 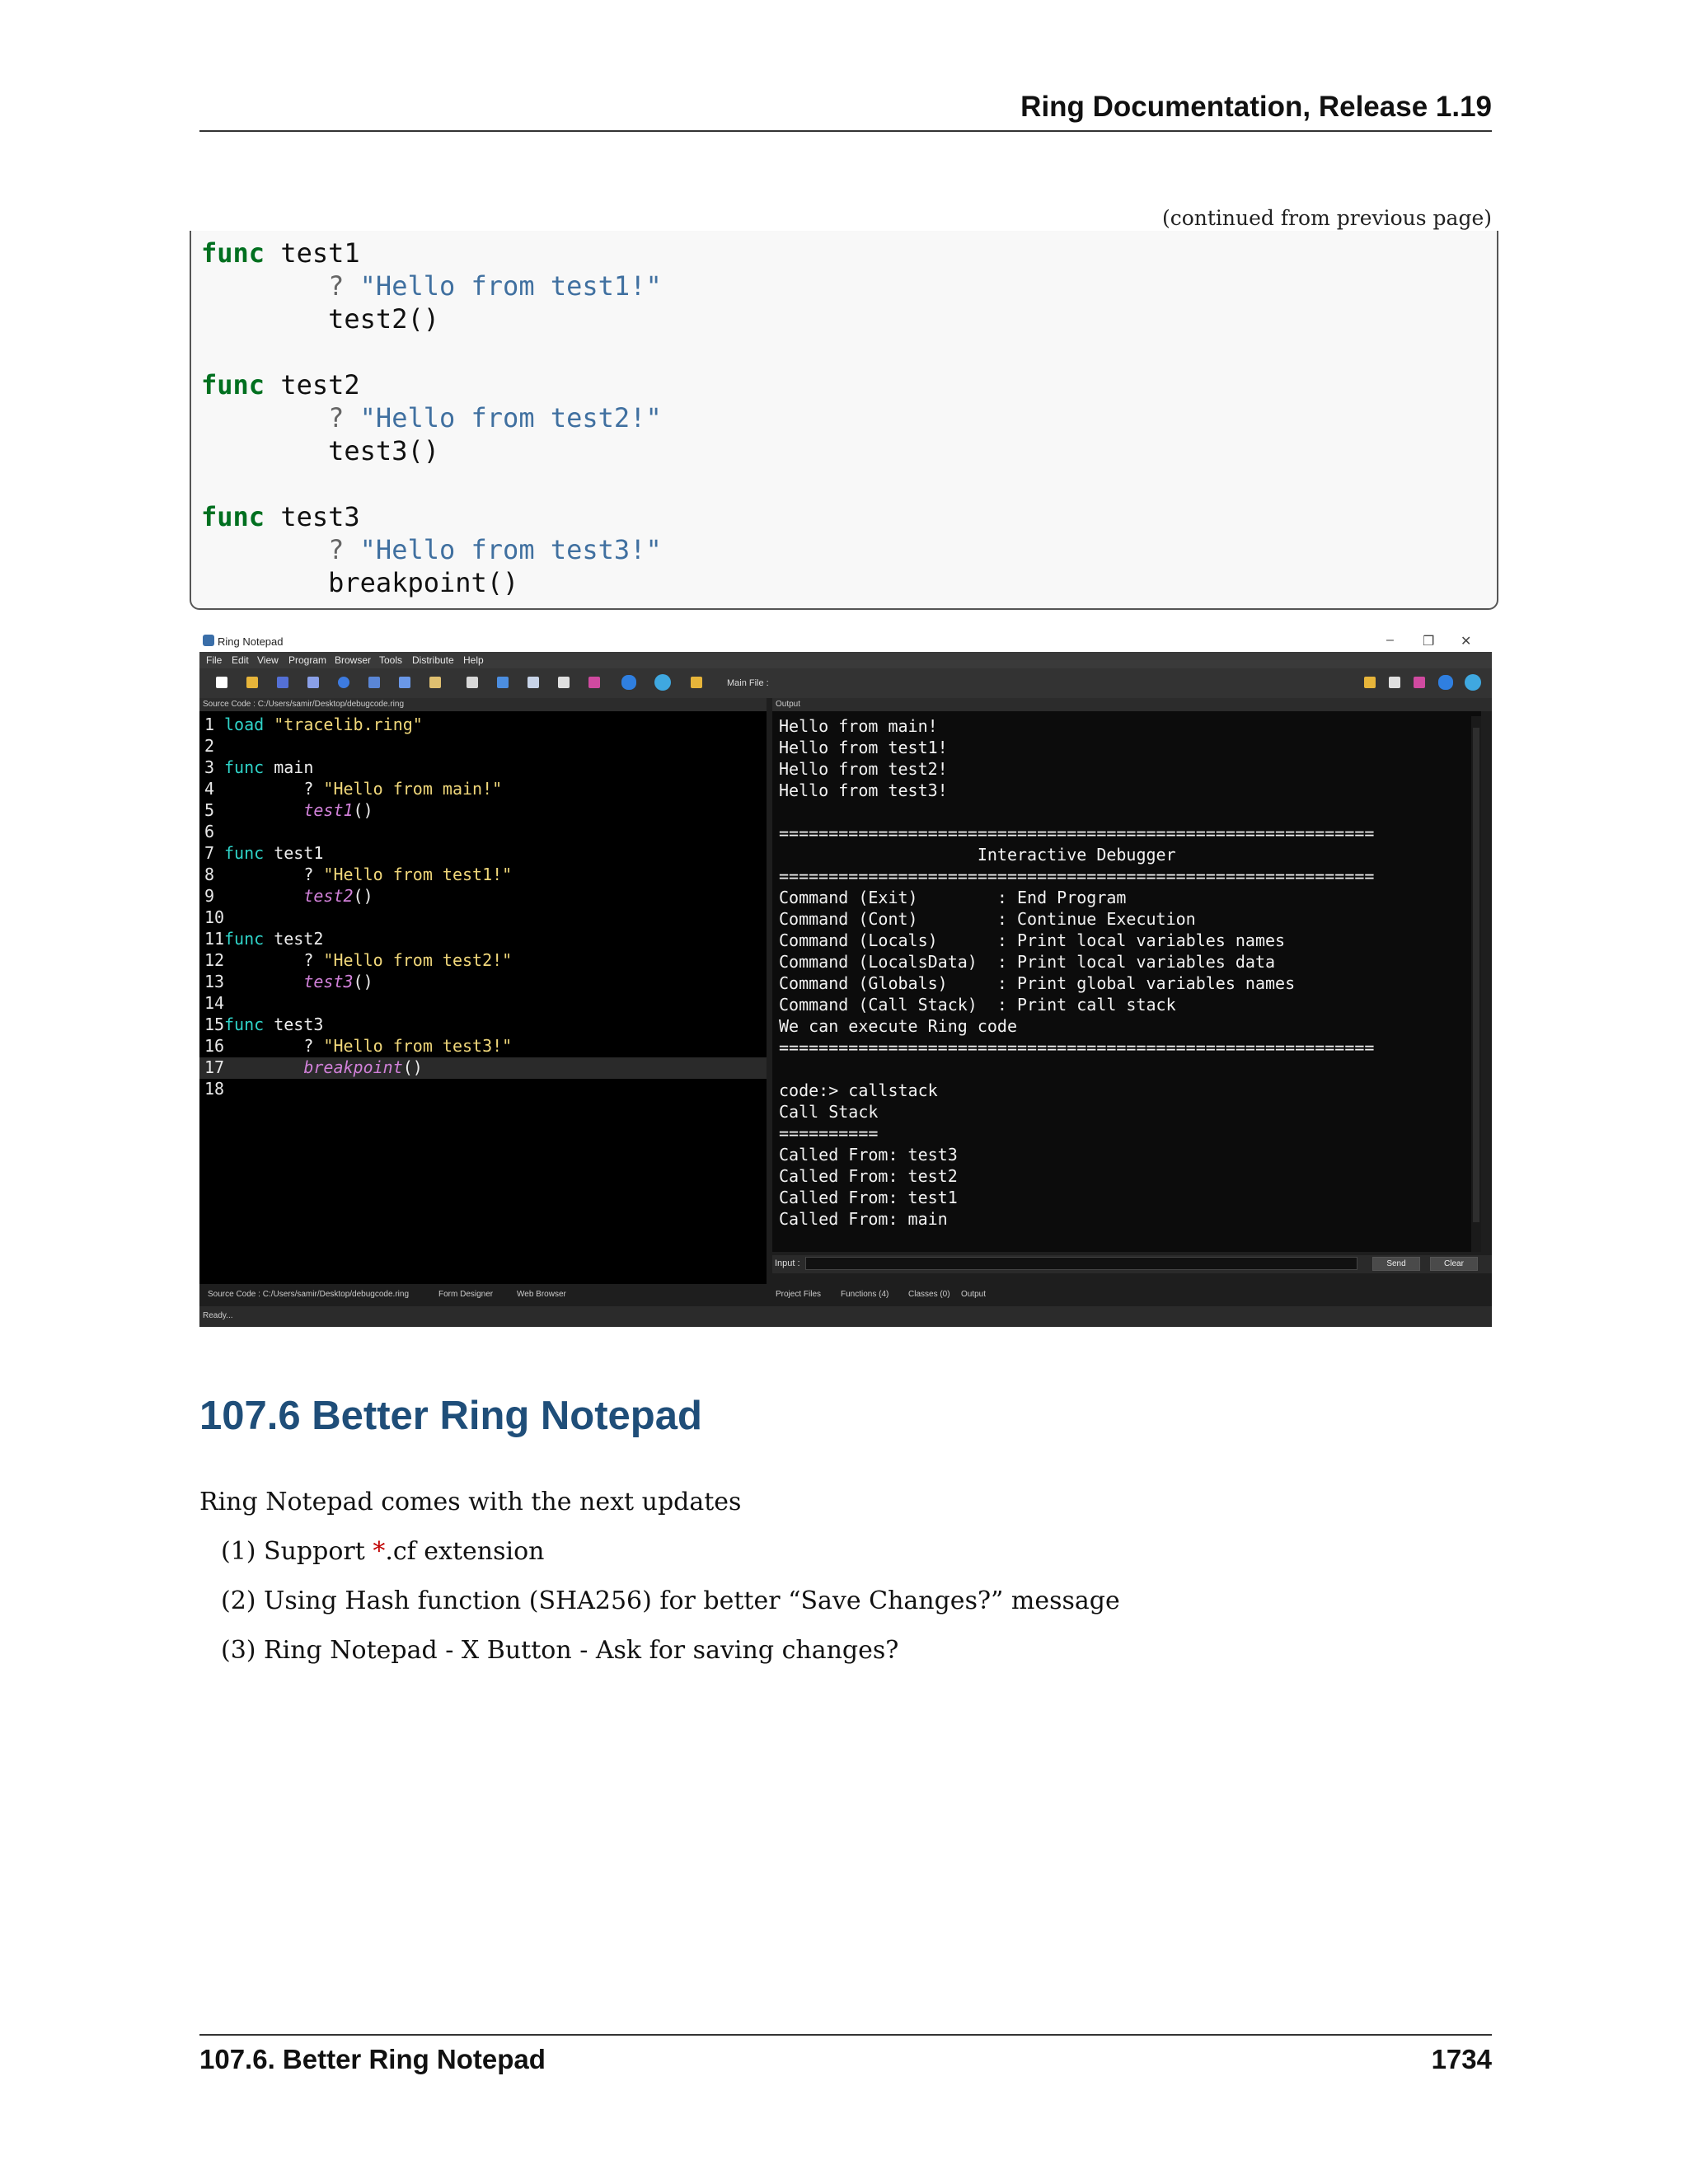 What do you see at coordinates (1445, 682) in the screenshot?
I see `run-main-icon` at bounding box center [1445, 682].